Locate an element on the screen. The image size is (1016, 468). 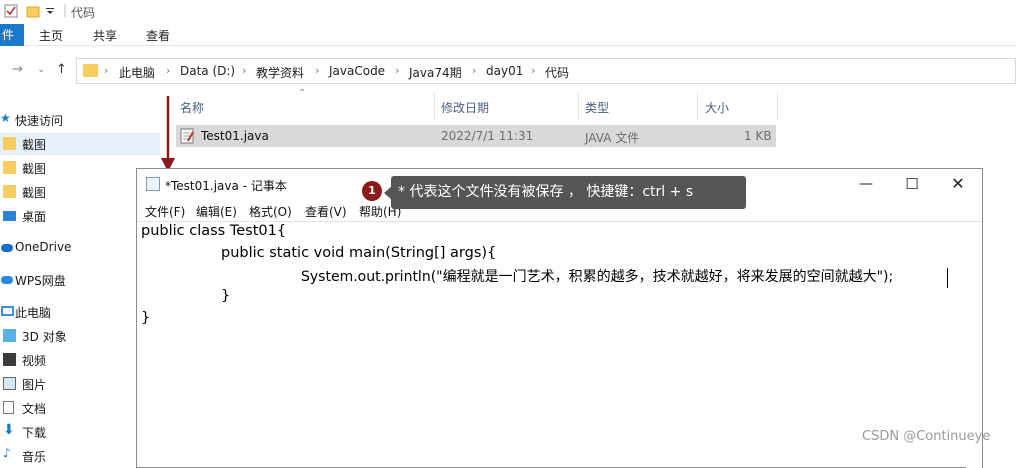
breadcrumb-java74: Java74期 is located at coordinates (435, 72).